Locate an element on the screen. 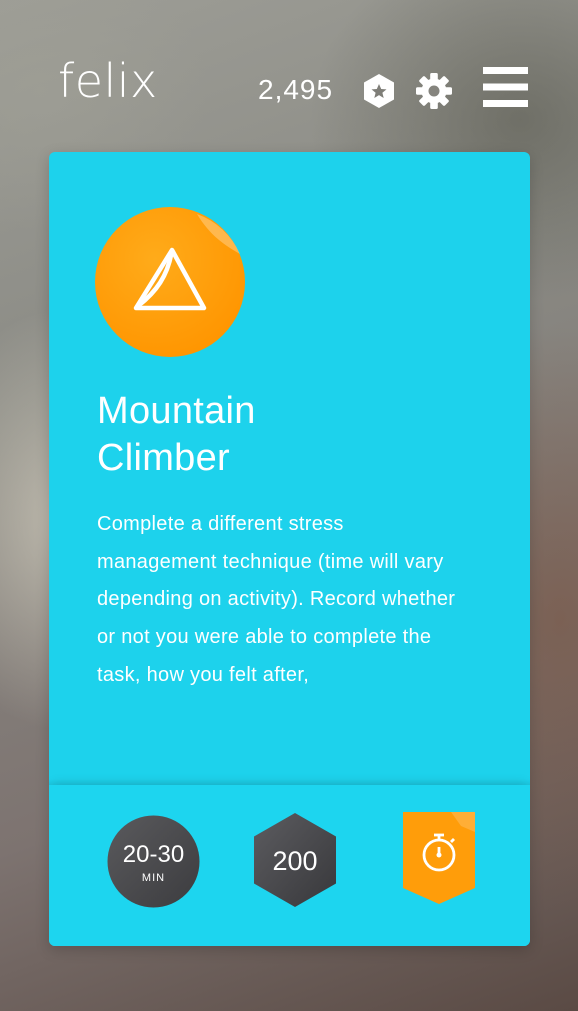 The width and height of the screenshot is (578, 1011). mountain-icon is located at coordinates (170, 282).